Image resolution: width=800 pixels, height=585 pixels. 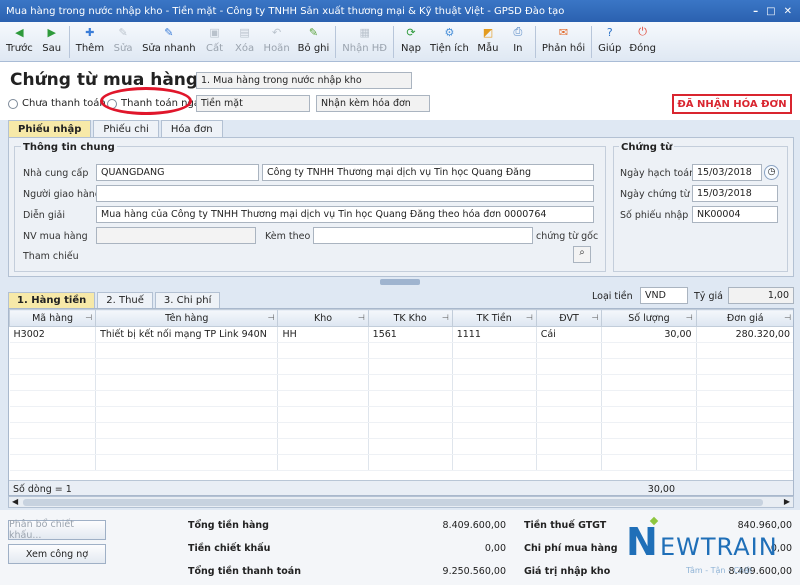 What do you see at coordinates (563, 42) in the screenshot?
I see `feedback-button: ✉ Phản hồi` at bounding box center [563, 42].